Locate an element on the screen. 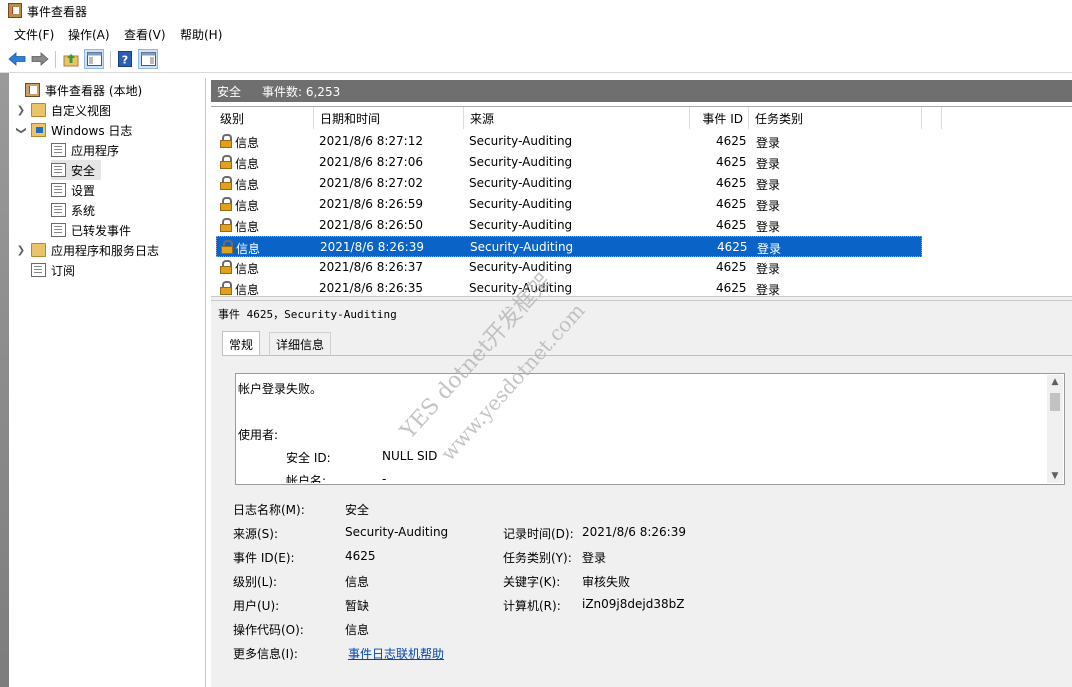 The width and height of the screenshot is (1072, 687). column-header-datetime: 日期和时间 is located at coordinates (389, 118).